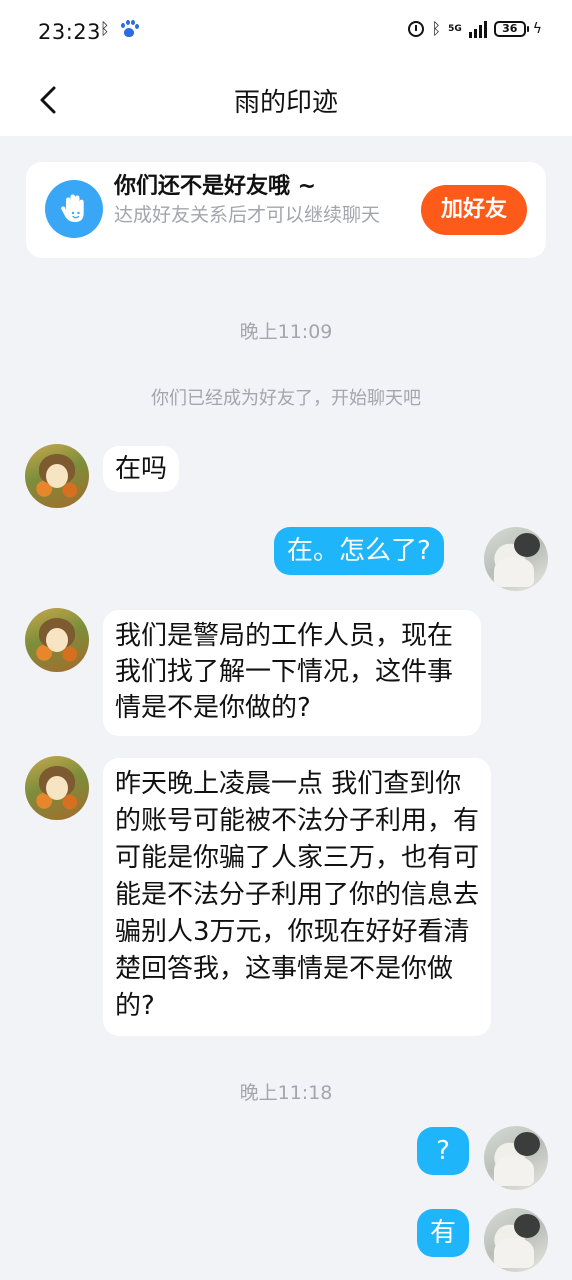 The height and width of the screenshot is (1280, 572). What do you see at coordinates (286, 332) in the screenshot?
I see `timestamp: 晚上11:09` at bounding box center [286, 332].